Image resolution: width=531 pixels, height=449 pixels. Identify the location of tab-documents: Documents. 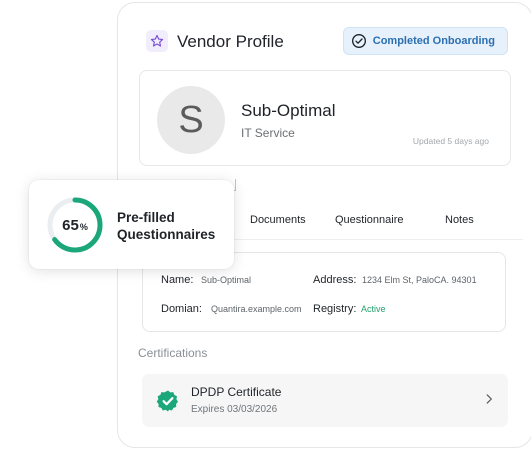
(278, 220).